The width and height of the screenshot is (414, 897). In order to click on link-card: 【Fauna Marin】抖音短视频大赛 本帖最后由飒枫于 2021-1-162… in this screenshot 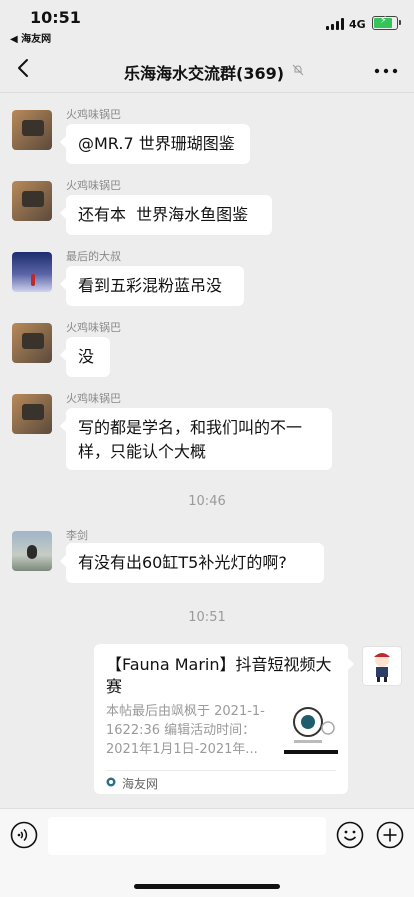, I will do `click(224, 719)`.